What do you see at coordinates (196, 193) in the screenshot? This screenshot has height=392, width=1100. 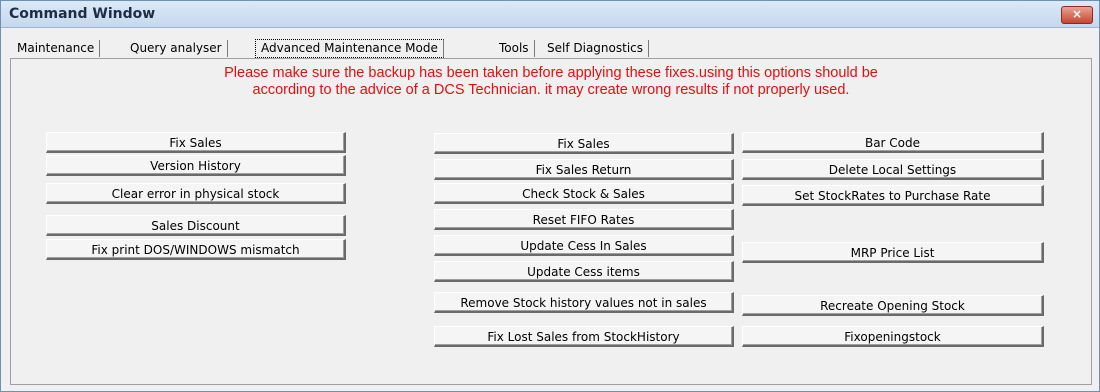 I see `clear-error-physical-stock-button: Clear error in physical stock` at bounding box center [196, 193].